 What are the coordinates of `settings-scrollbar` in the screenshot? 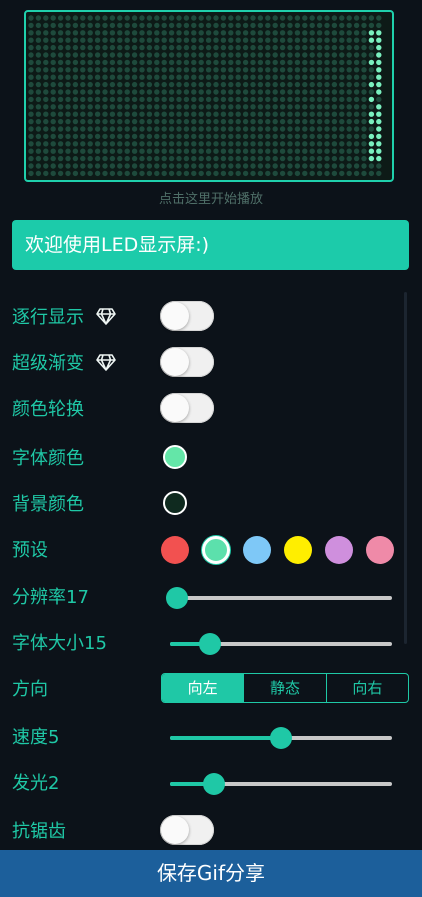 It's located at (405, 468).